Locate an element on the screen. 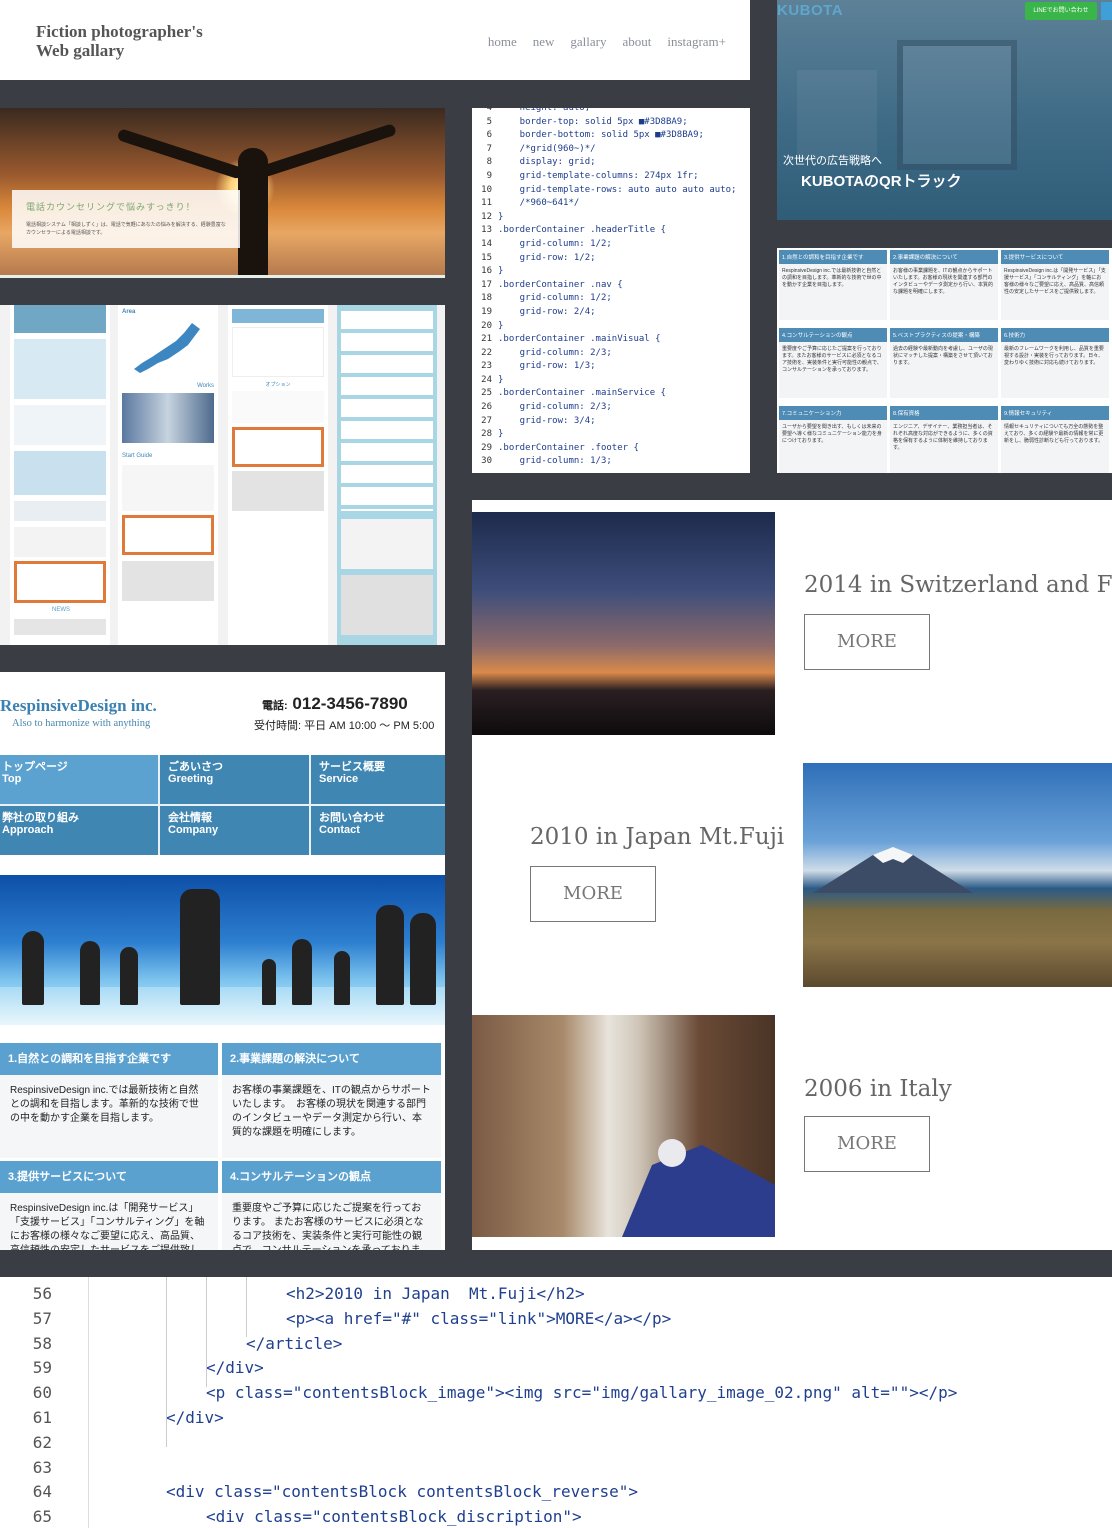 The image size is (1112, 1528). line-number: 6 is located at coordinates (489, 135).